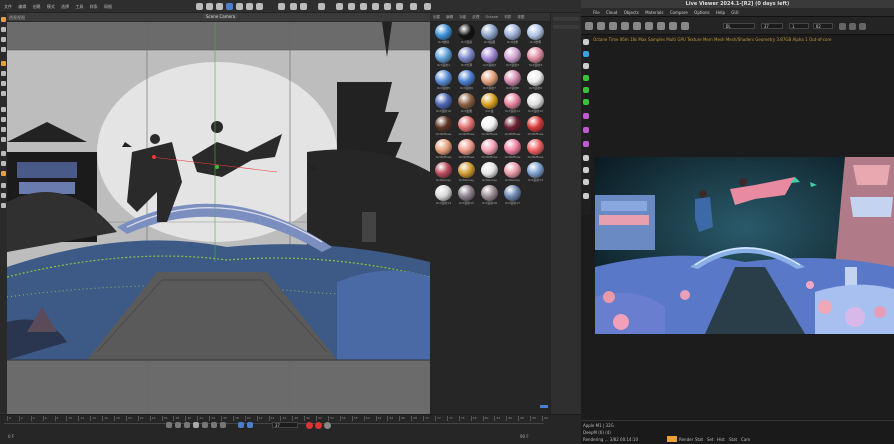  I want to click on menu-file: 文件, so click(8, 7).